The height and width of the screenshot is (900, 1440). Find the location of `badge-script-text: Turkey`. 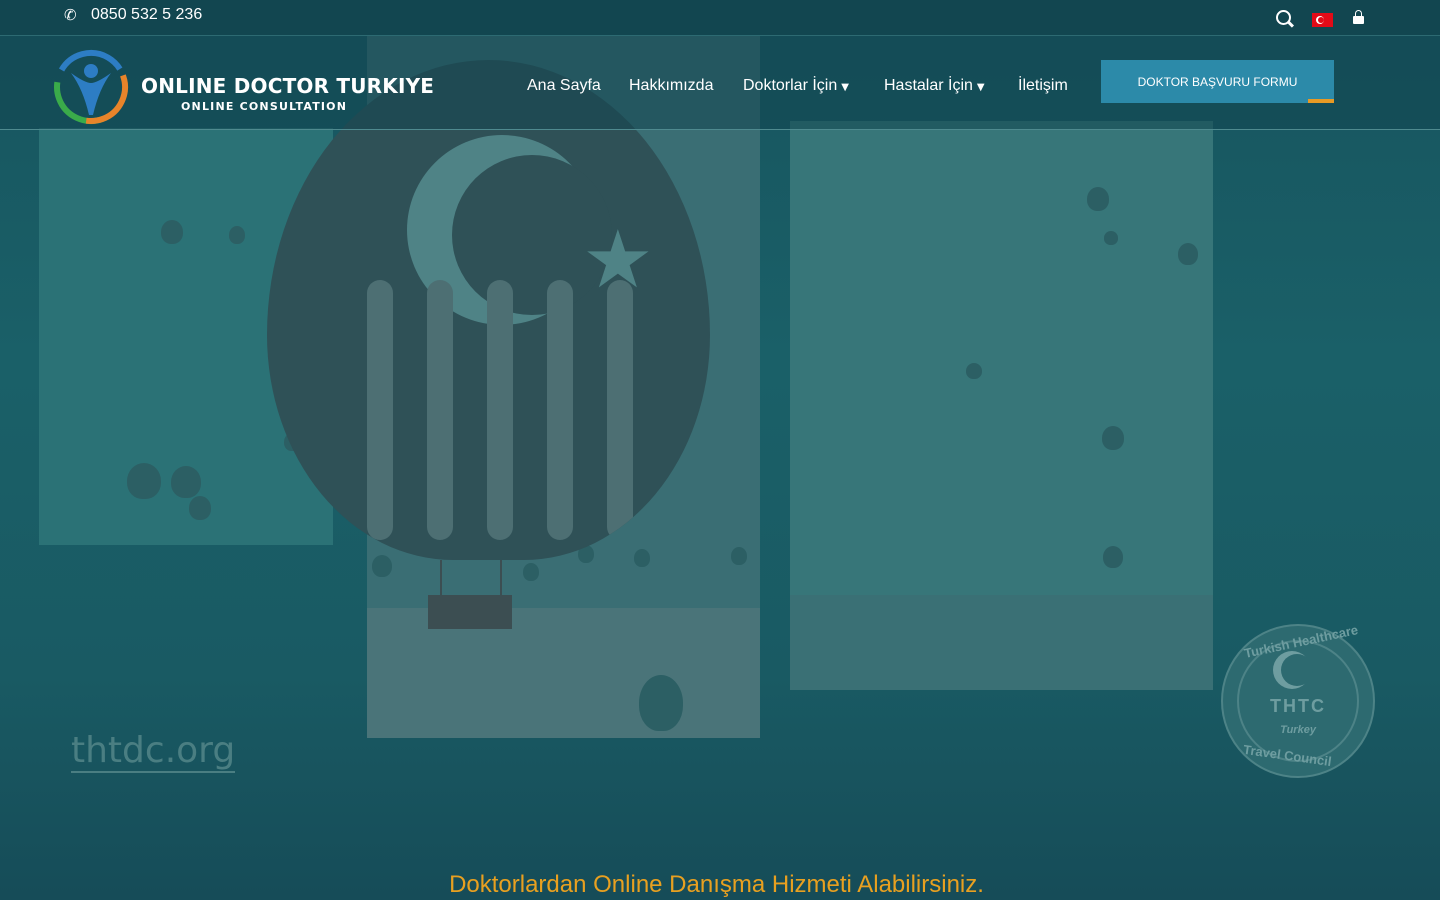

badge-script-text: Turkey is located at coordinates (1298, 730).